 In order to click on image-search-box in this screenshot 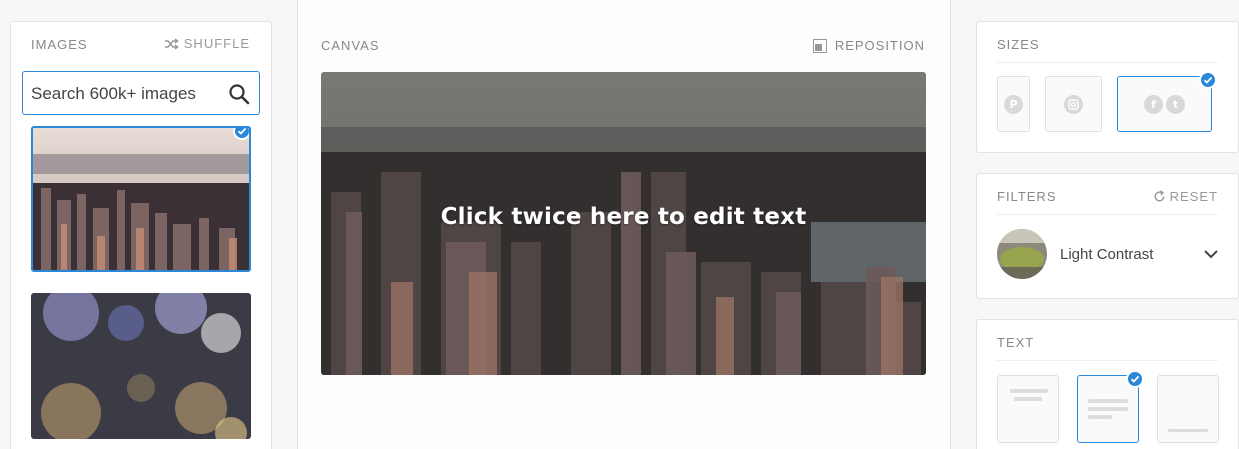, I will do `click(141, 93)`.